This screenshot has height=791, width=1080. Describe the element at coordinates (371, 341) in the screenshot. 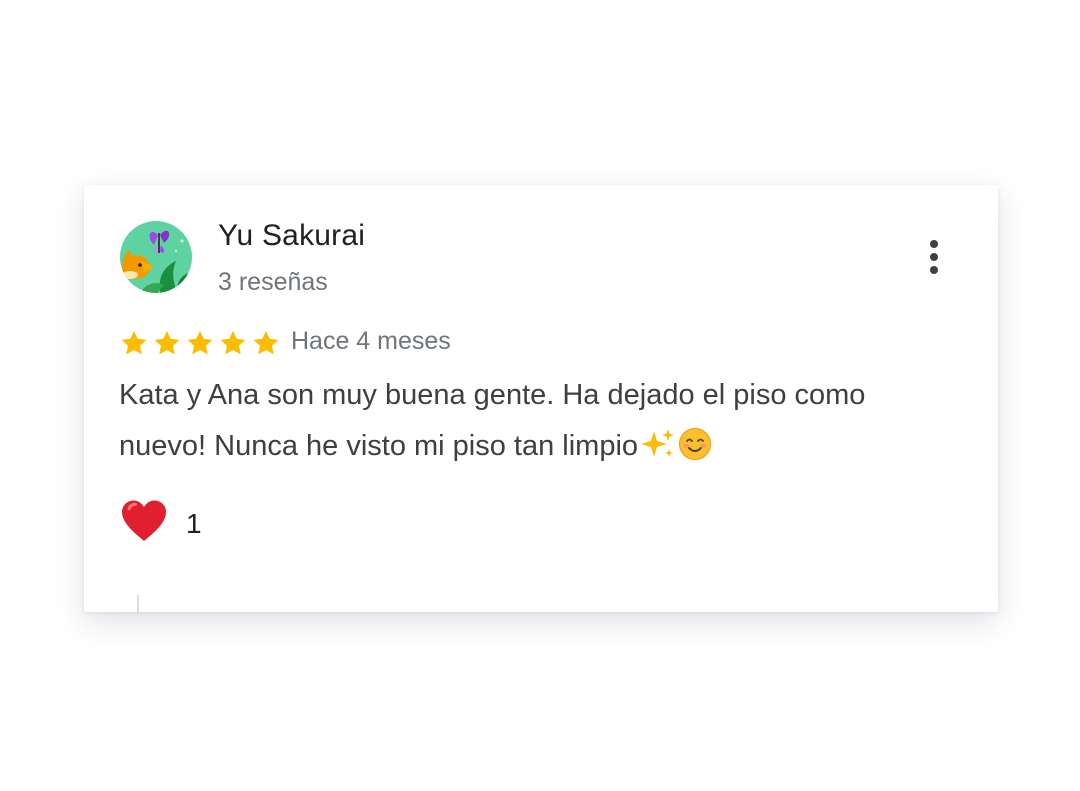

I see `review-date: Hace 4 meses` at that location.